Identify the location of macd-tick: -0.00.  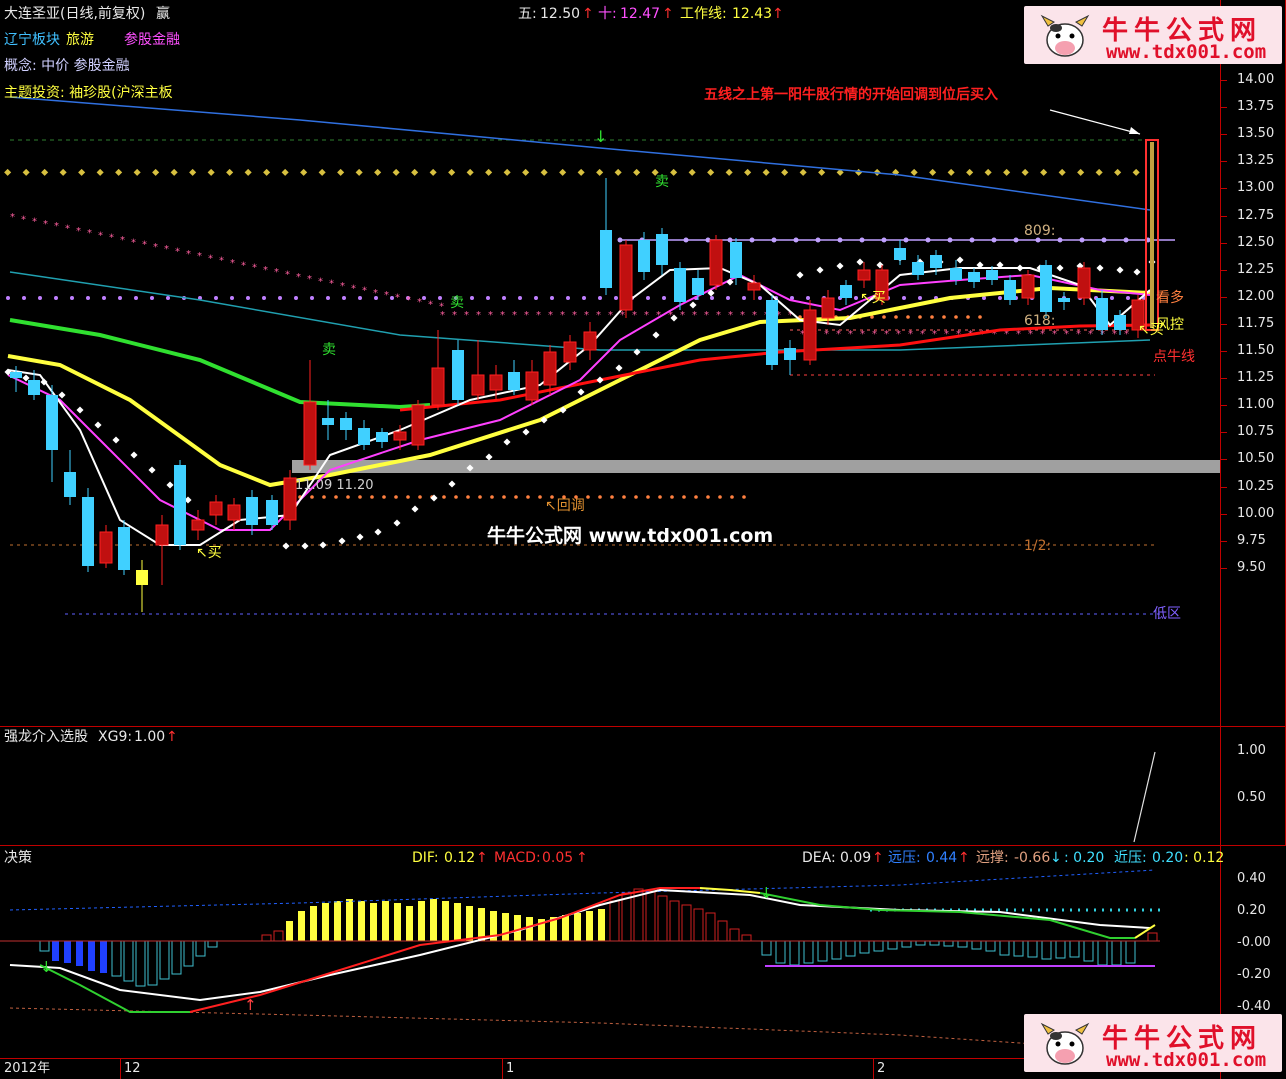
(1254, 942).